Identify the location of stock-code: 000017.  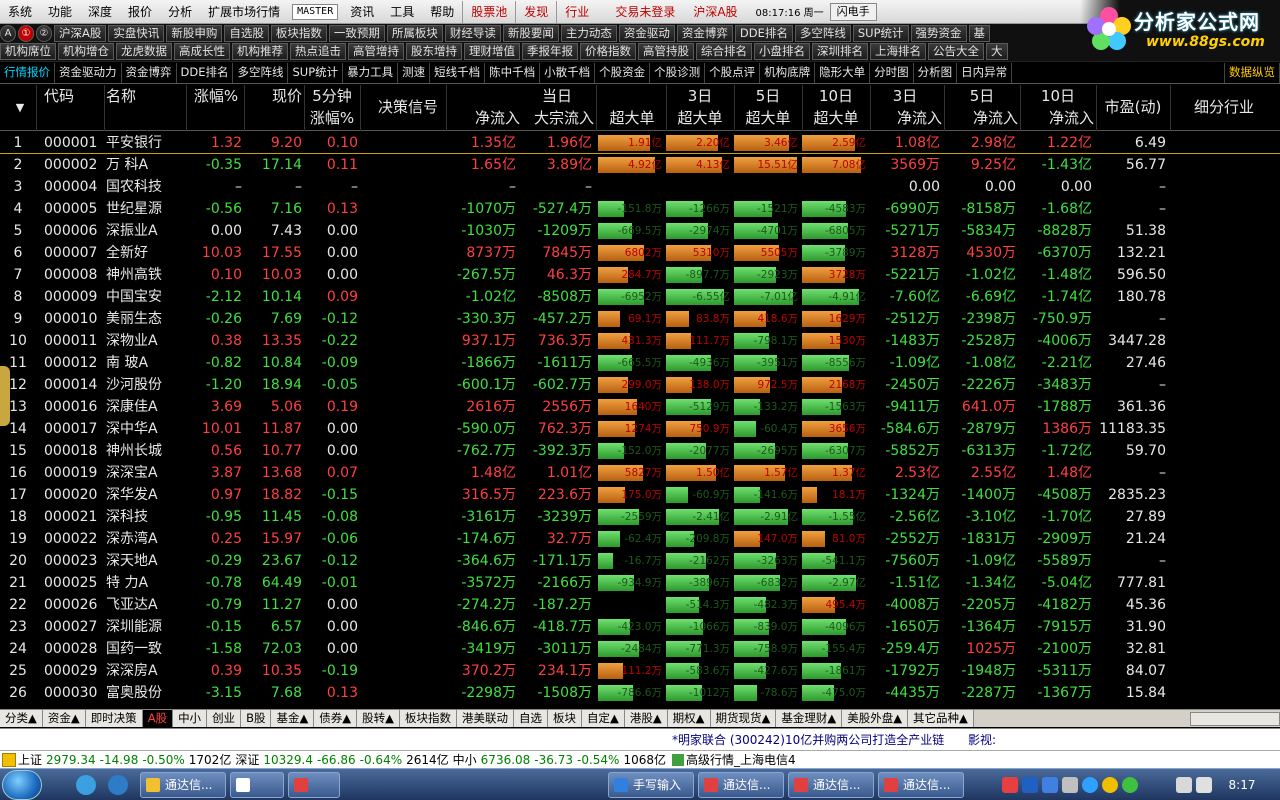
(73, 429).